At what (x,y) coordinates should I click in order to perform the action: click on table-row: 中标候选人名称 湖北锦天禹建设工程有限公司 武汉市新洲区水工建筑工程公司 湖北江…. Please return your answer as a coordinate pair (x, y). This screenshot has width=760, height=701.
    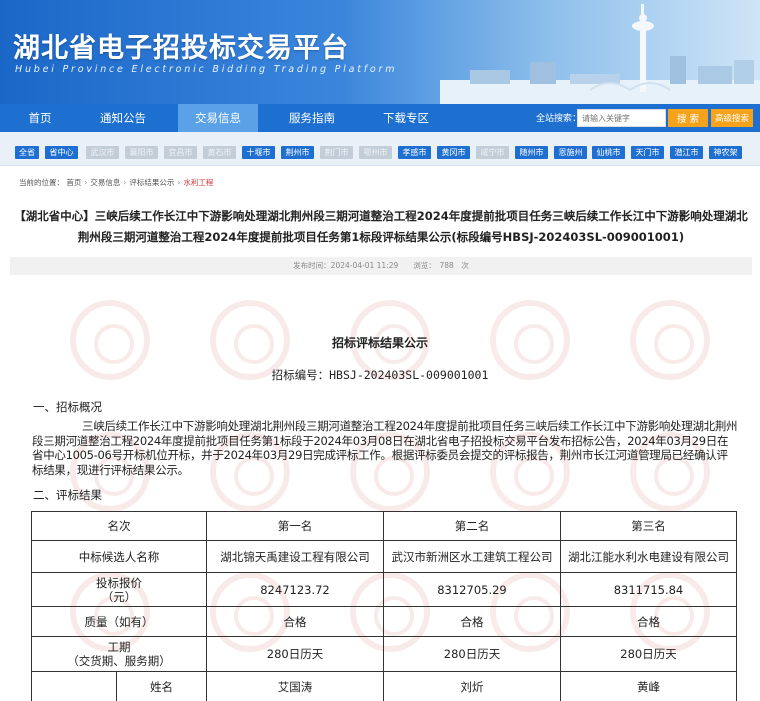
    Looking at the image, I should click on (384, 556).